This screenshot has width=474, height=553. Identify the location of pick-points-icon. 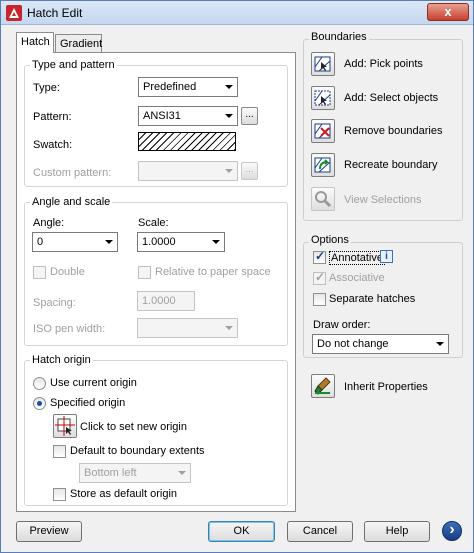
(322, 64).